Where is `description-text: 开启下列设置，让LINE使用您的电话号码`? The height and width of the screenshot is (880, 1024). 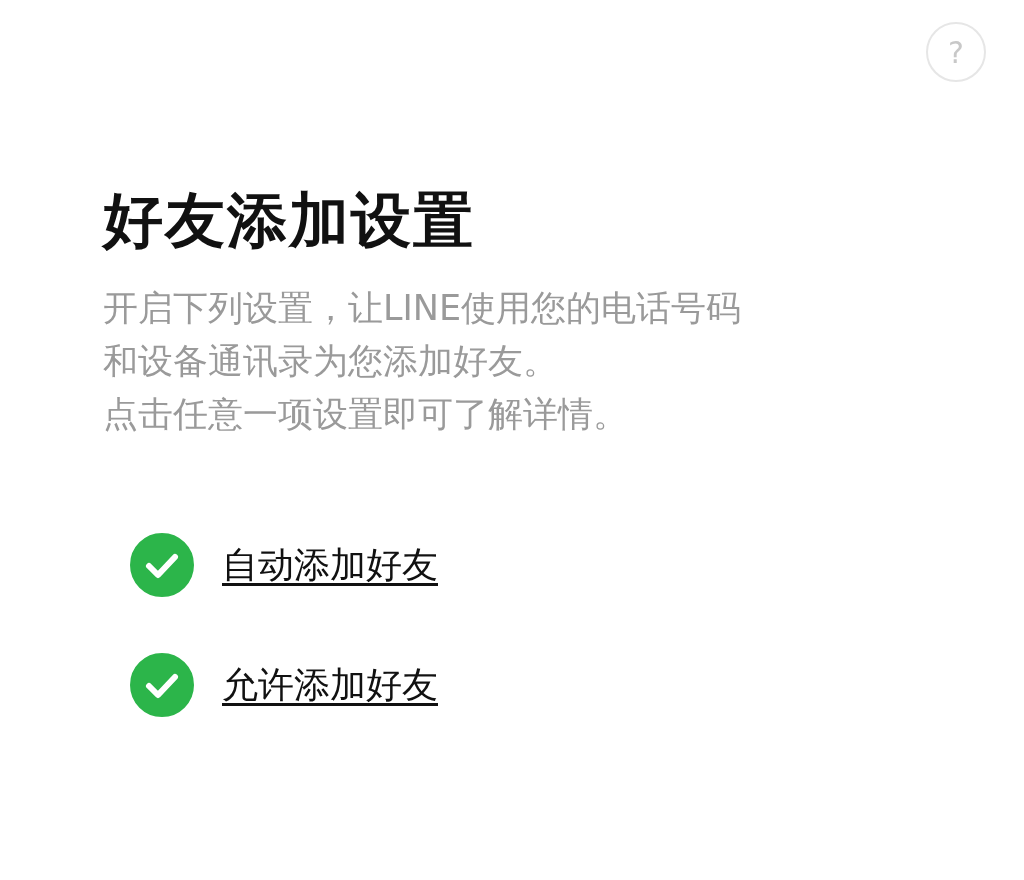
description-text: 开启下列设置，让LINE使用您的电话号码 is located at coordinates (422, 308).